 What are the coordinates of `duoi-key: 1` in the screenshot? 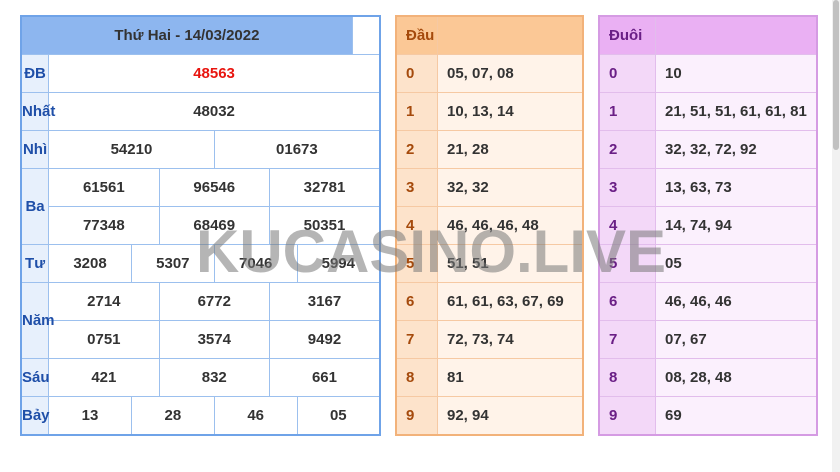 It's located at (627, 111).